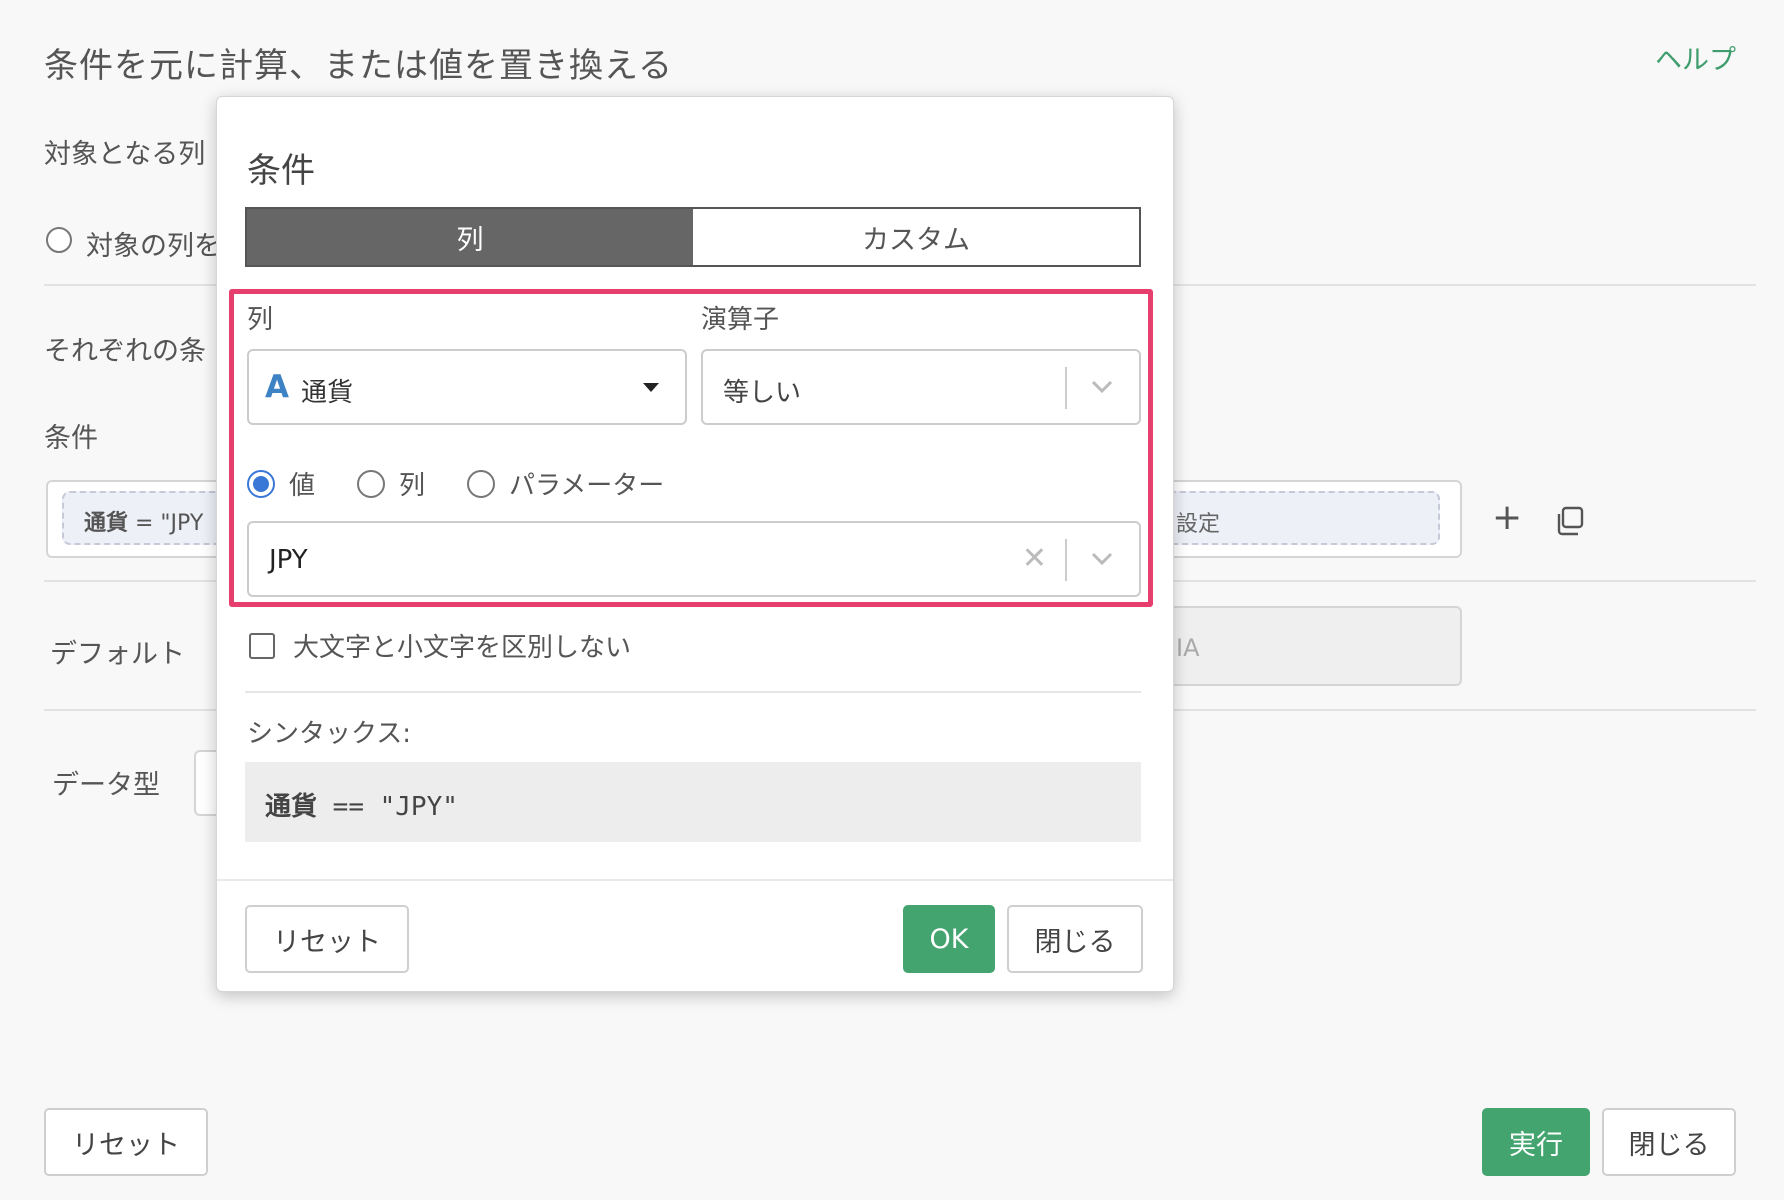 The width and height of the screenshot is (1784, 1200). I want to click on dialog-close-button: 閉じる, so click(1075, 939).